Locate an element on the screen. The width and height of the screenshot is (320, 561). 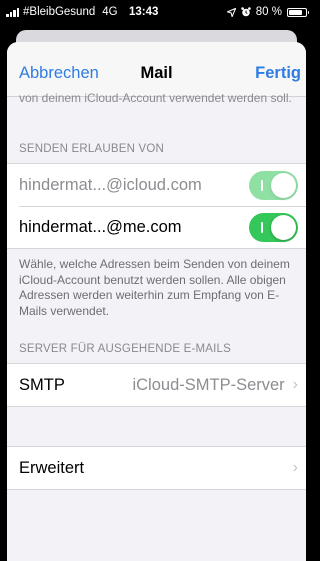
outgoing-server-group: SMTP iCloud-SMTP-Server › is located at coordinates (156, 385).